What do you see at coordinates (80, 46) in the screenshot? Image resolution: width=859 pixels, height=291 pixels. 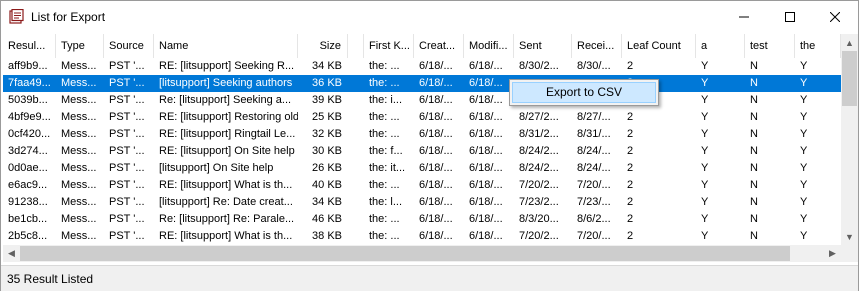 I see `column-header-type: Type` at bounding box center [80, 46].